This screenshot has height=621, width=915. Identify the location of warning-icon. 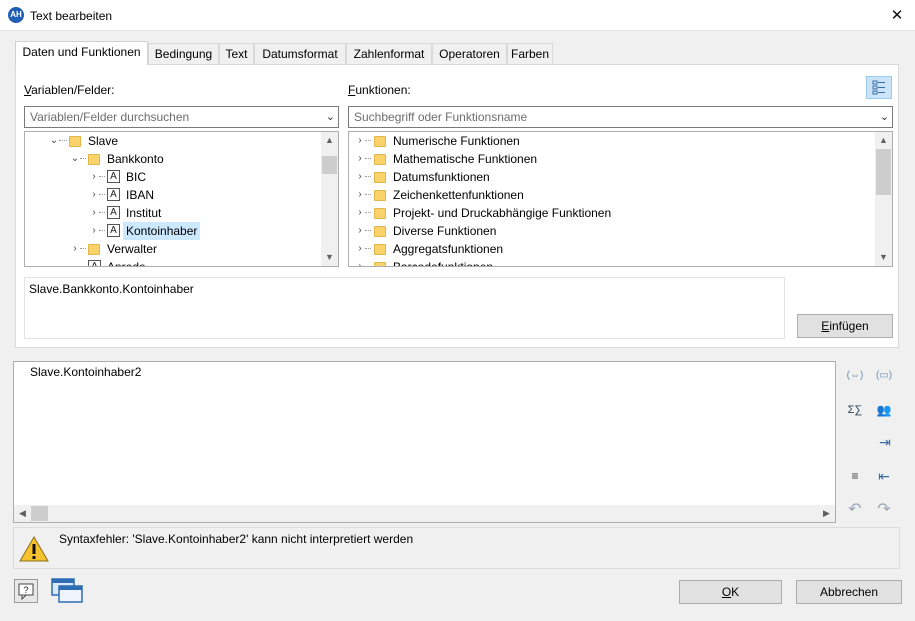
(34, 549).